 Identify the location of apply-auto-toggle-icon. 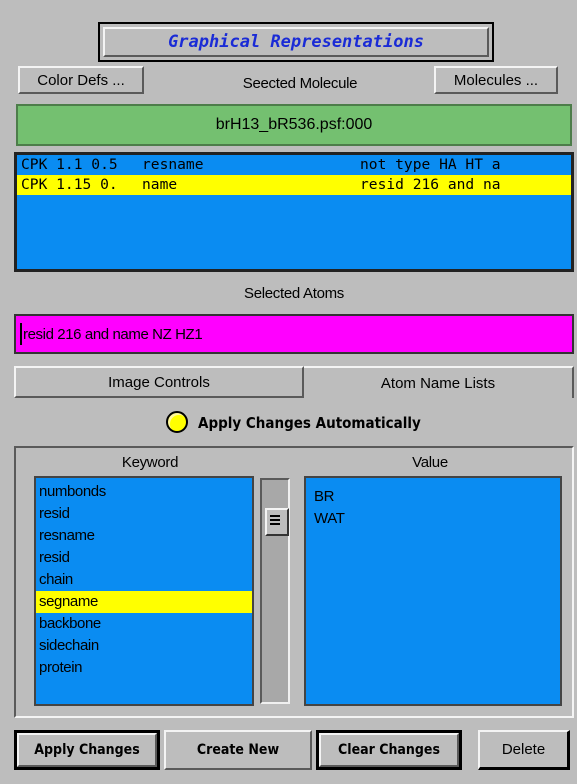
(177, 422).